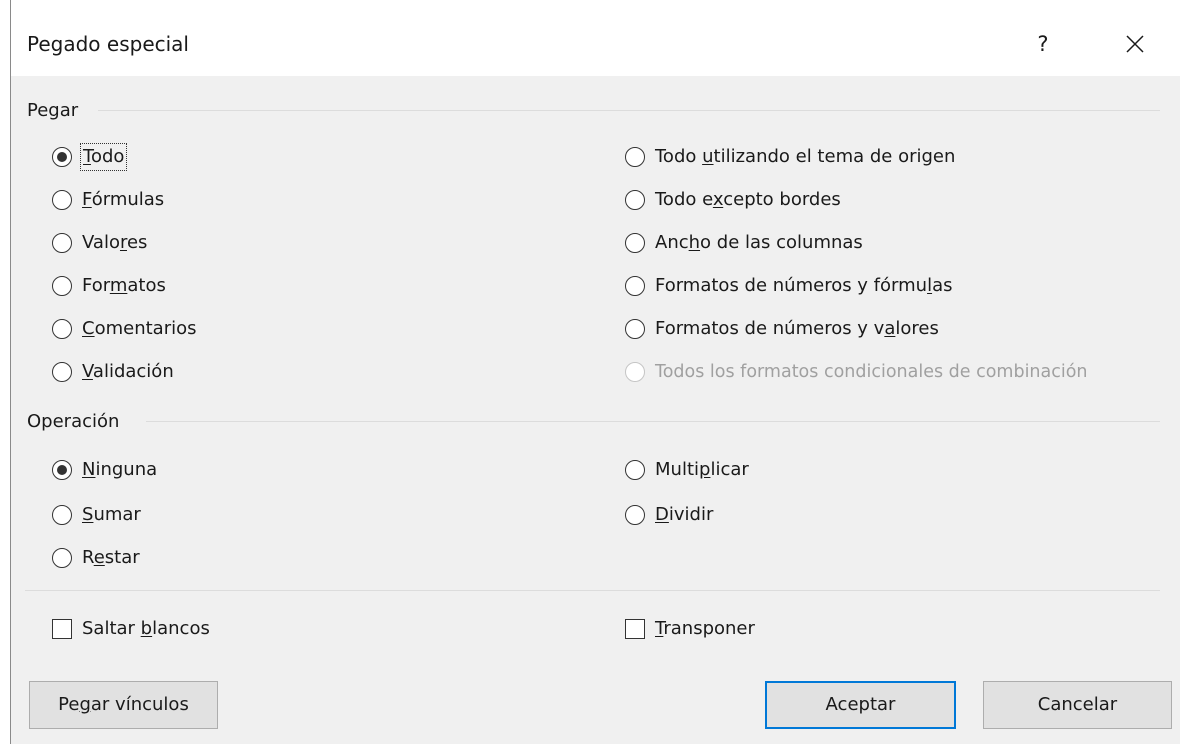 The image size is (1180, 744). What do you see at coordinates (146, 628) in the screenshot?
I see `checkbox-label: Saltar blancos` at bounding box center [146, 628].